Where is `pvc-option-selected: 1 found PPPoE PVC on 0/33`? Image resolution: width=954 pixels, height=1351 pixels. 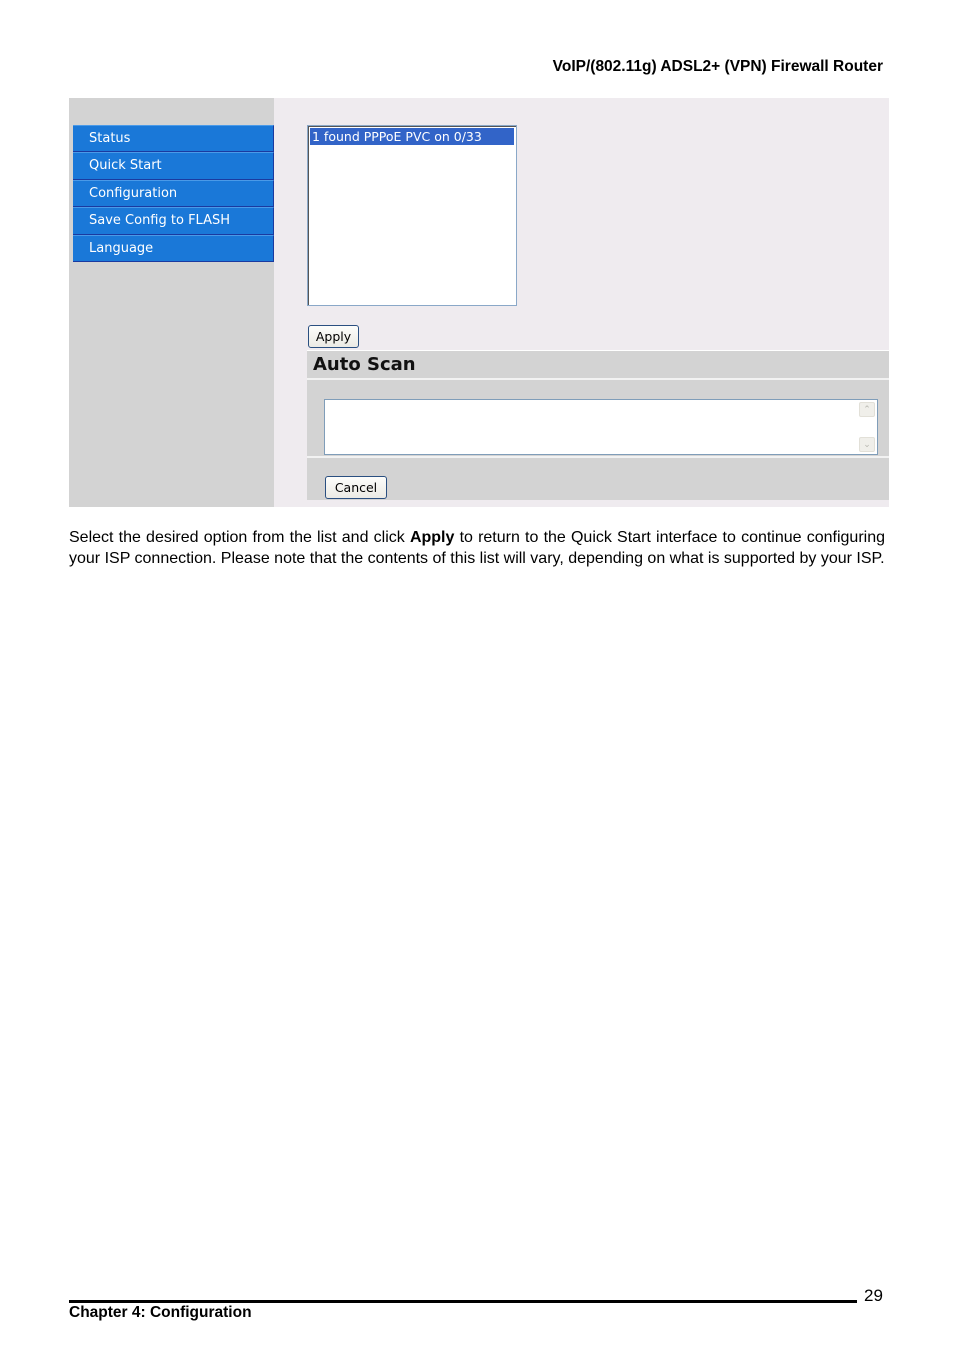 pvc-option-selected: 1 found PPPoE PVC on 0/33 is located at coordinates (412, 136).